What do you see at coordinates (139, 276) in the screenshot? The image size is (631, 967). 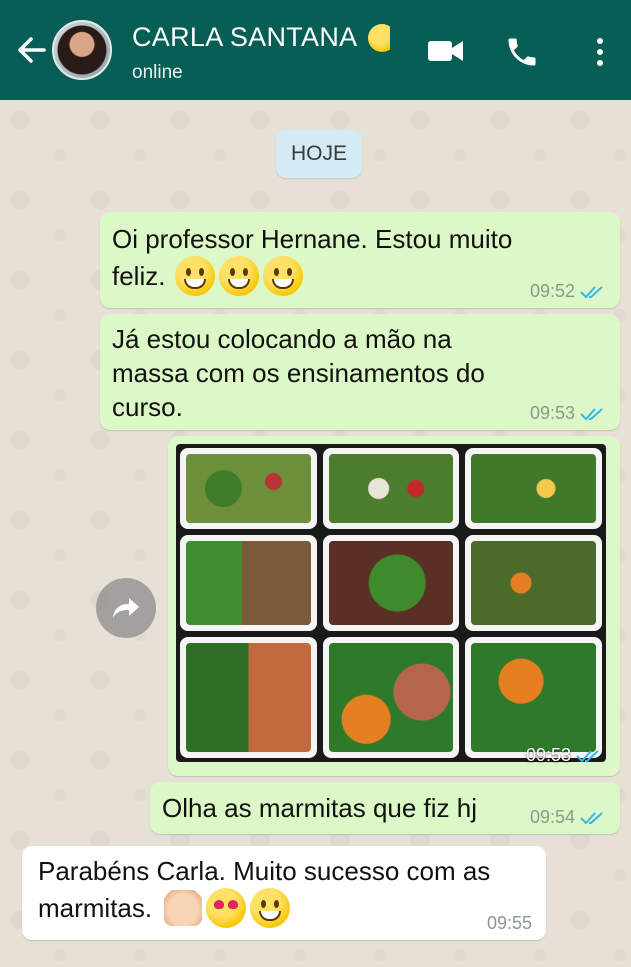 I see `message-text: feliz.` at bounding box center [139, 276].